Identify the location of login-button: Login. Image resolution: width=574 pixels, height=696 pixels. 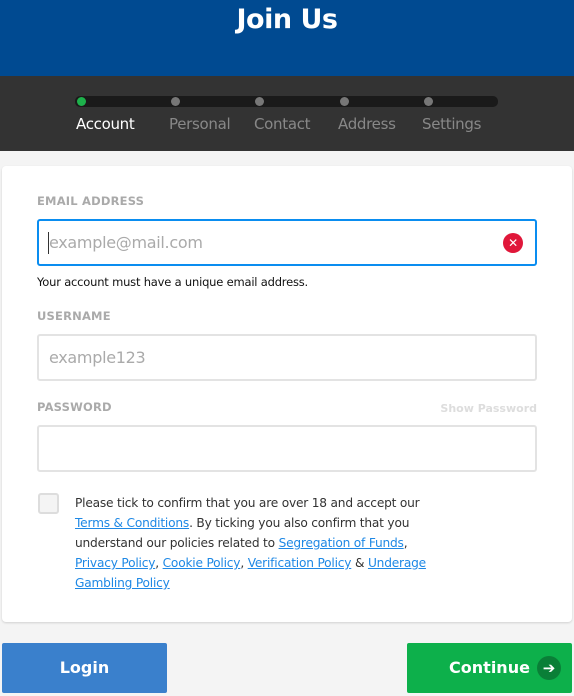
(84, 668).